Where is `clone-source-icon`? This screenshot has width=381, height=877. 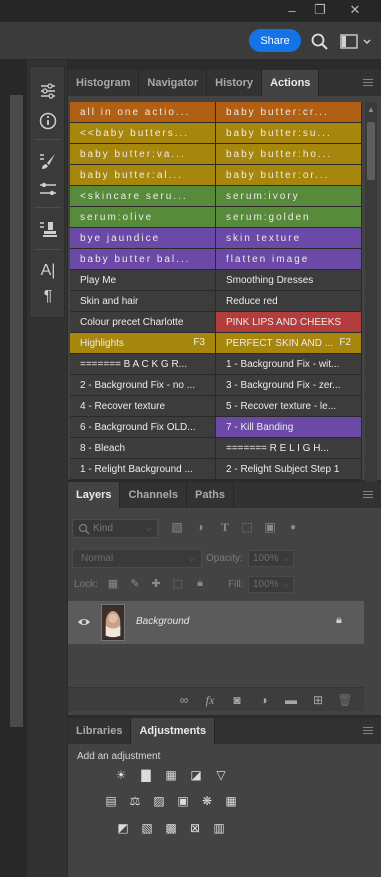 clone-source-icon is located at coordinates (48, 229).